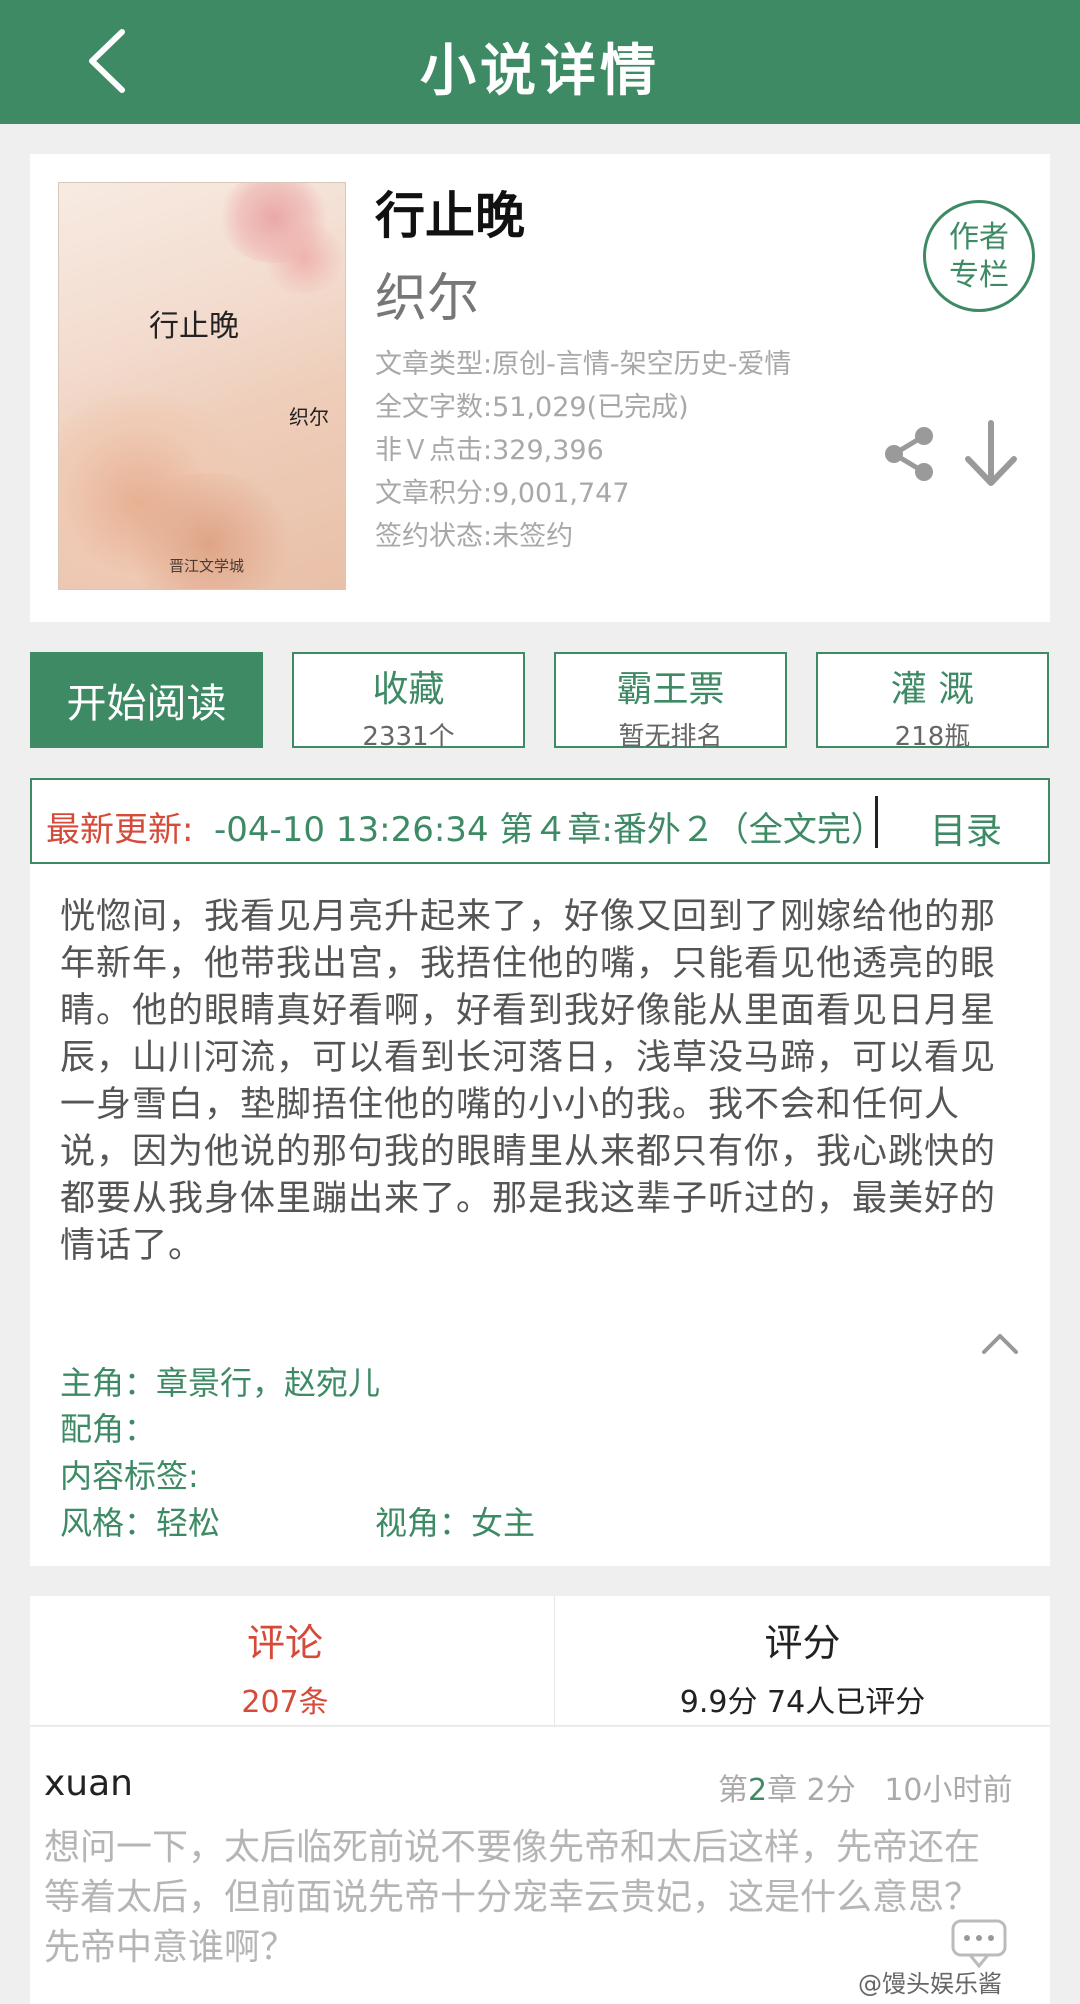 The width and height of the screenshot is (1080, 2004). Describe the element at coordinates (670, 689) in the screenshot. I see `ticket-label: 霸王票` at that location.